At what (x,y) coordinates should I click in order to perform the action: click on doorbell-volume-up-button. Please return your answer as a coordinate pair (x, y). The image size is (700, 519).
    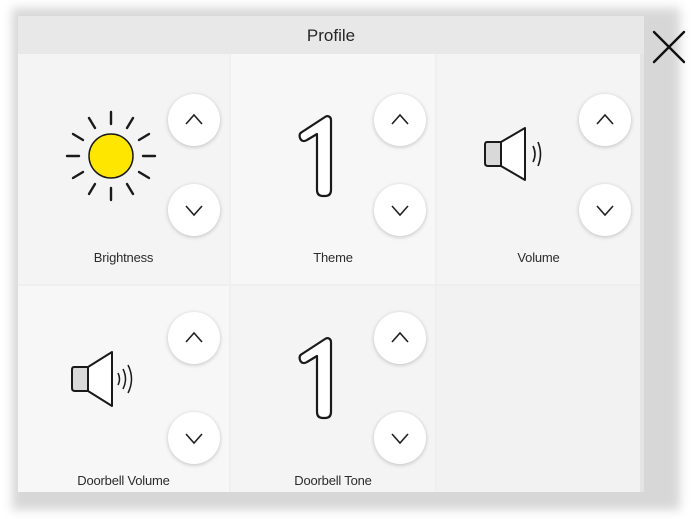
    Looking at the image, I should click on (194, 338).